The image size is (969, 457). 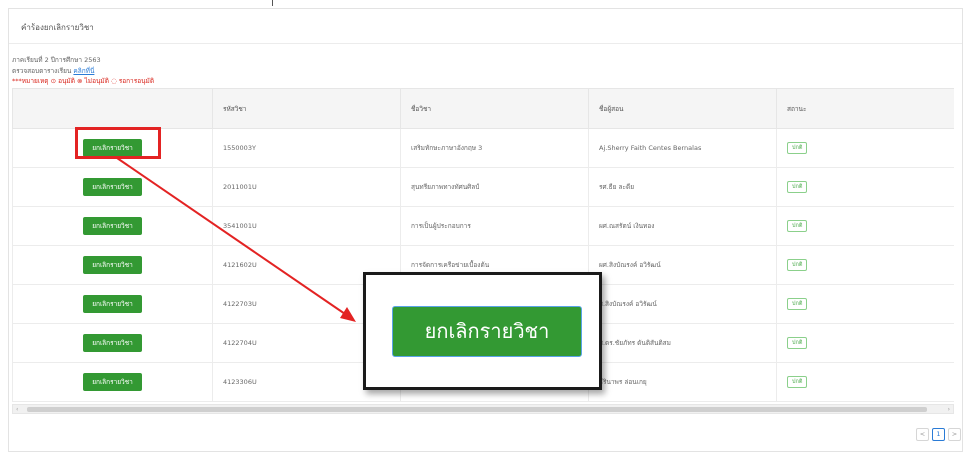 I want to click on check-schedule-link: คลิกที่นี่, so click(x=83, y=71).